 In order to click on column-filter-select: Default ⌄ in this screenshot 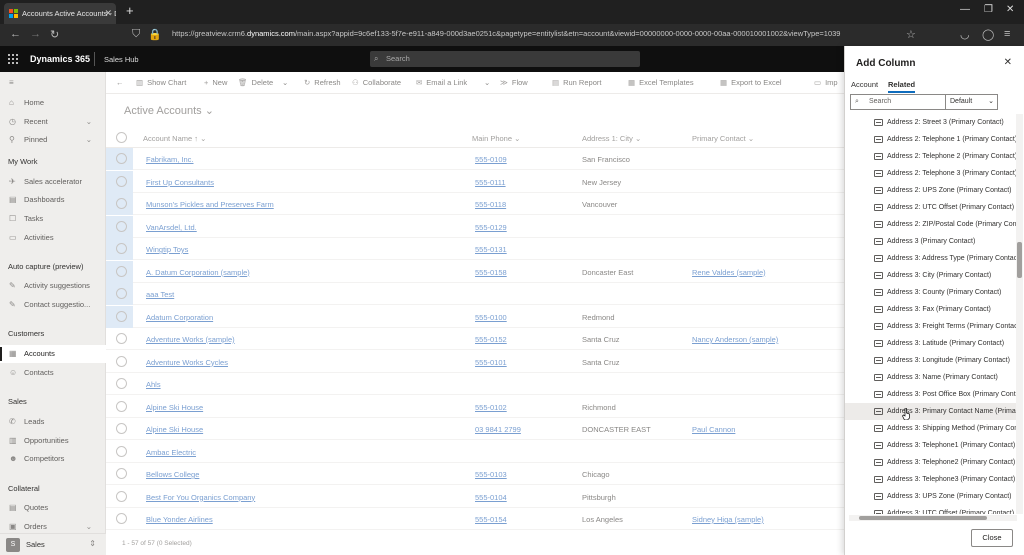, I will do `click(971, 102)`.